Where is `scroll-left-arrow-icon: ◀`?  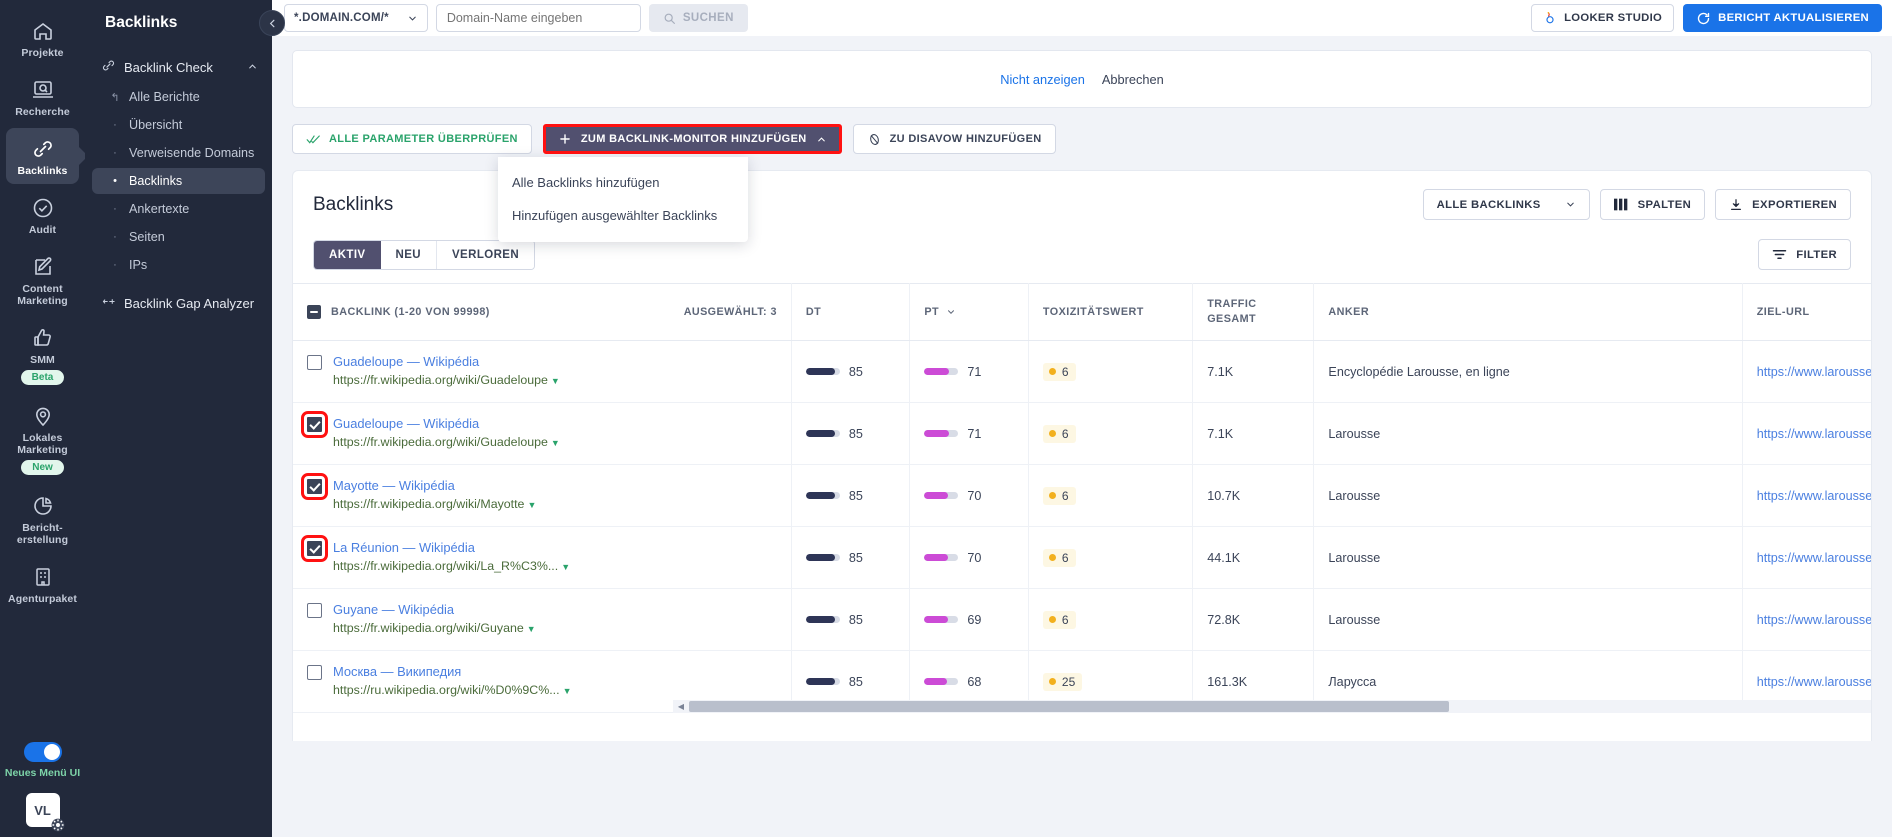 scroll-left-arrow-icon: ◀ is located at coordinates (681, 706).